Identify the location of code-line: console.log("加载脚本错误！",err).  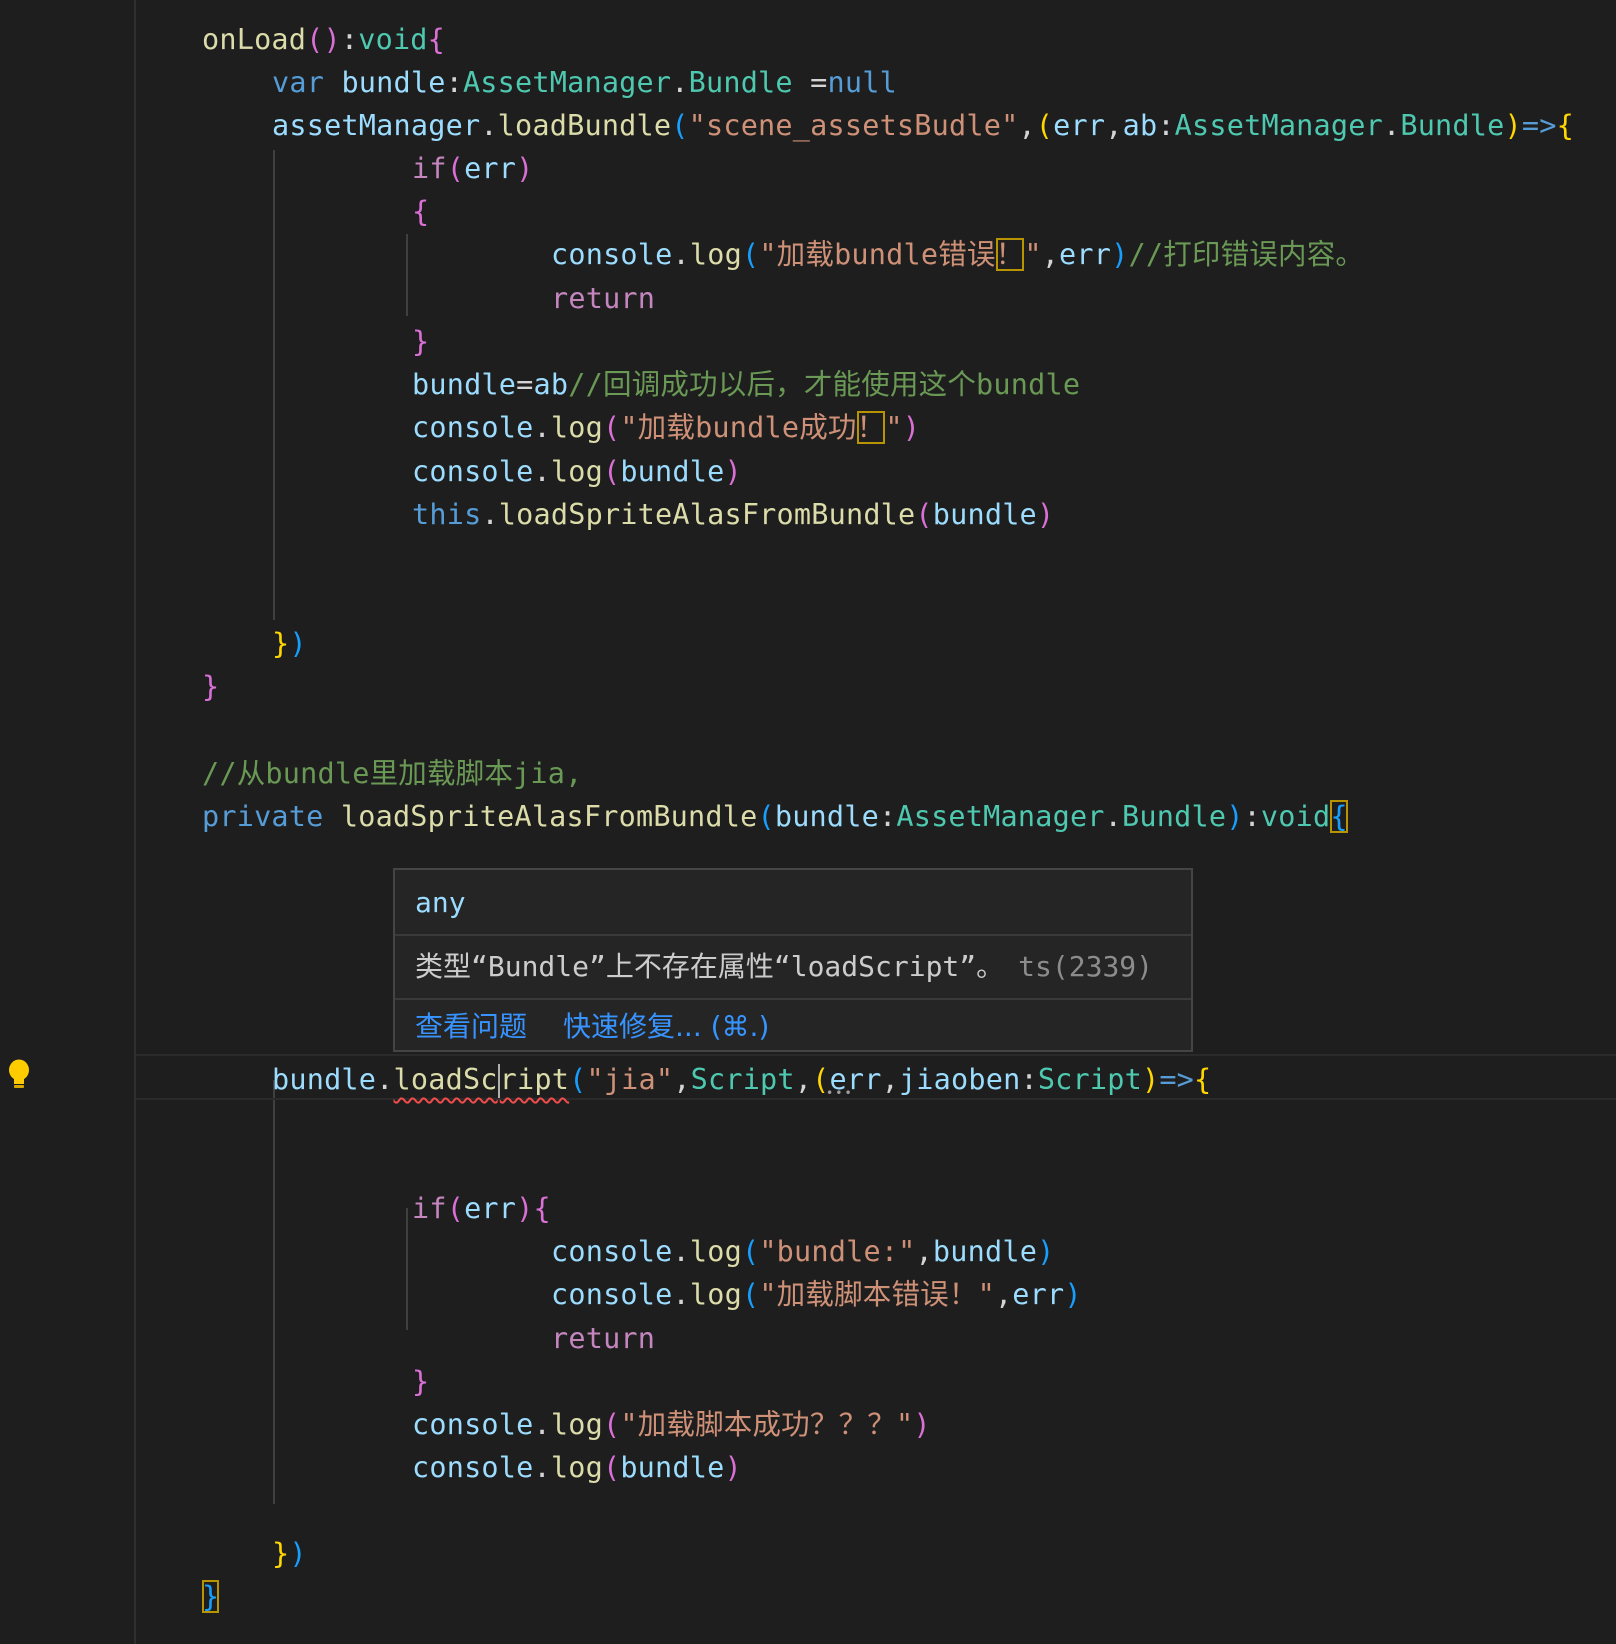
(816, 1294).